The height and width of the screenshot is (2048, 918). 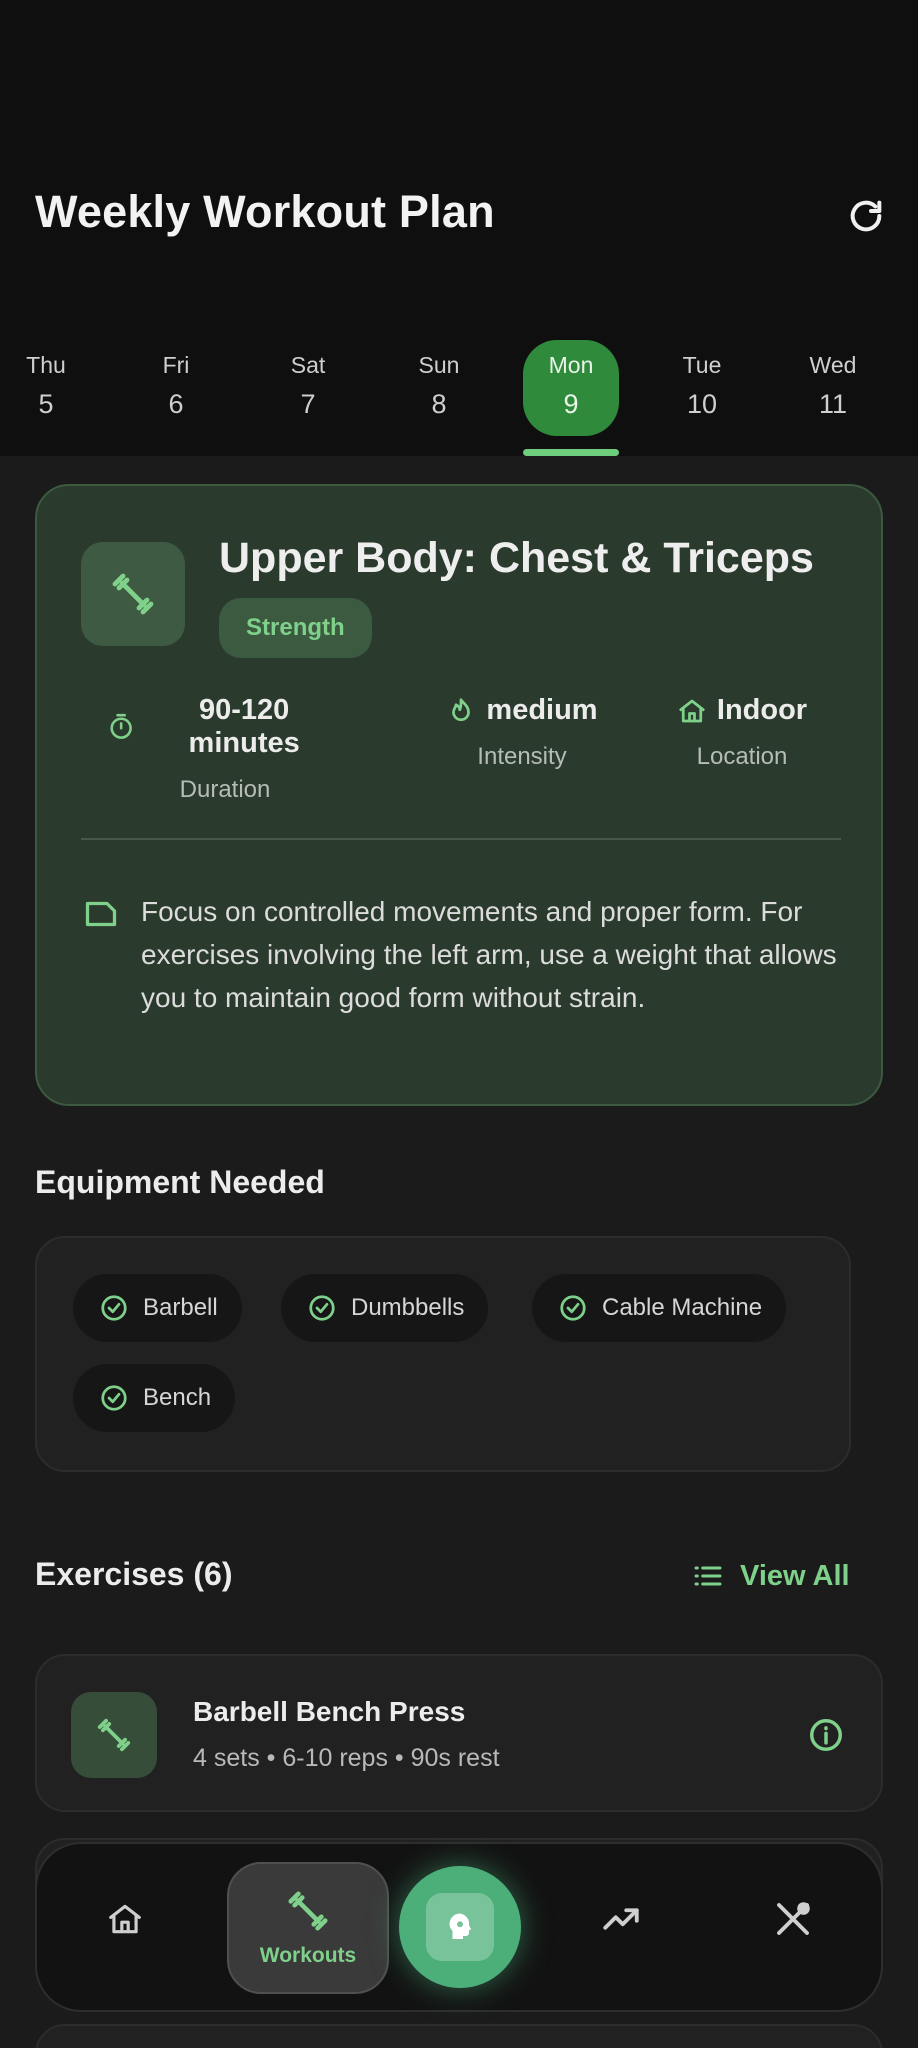 I want to click on brain-icon, so click(x=460, y=1926).